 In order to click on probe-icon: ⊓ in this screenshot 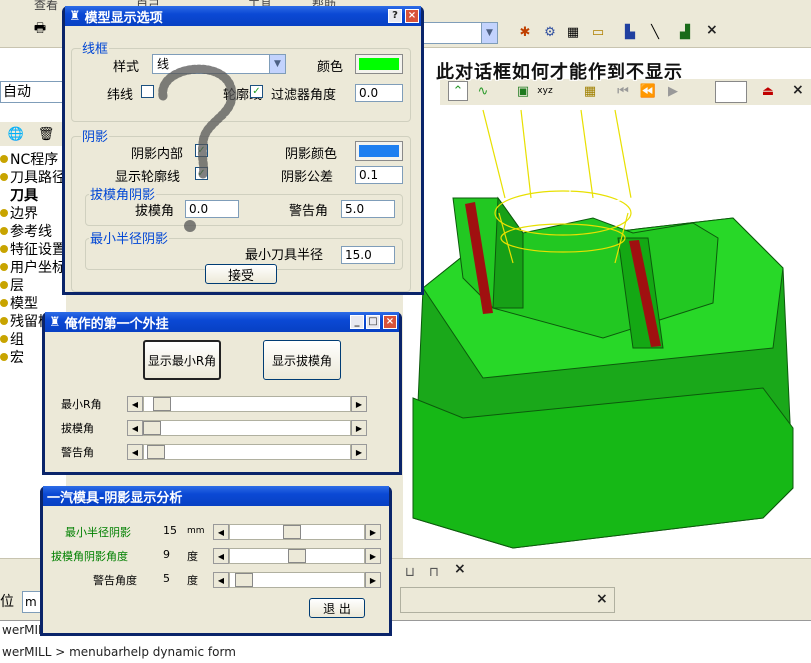, I will do `click(434, 572)`.